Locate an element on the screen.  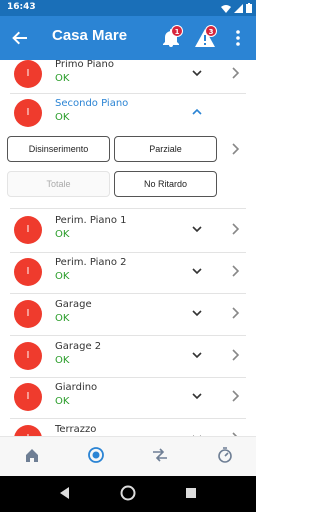
zone-row: I Garage OK is located at coordinates (128, 314).